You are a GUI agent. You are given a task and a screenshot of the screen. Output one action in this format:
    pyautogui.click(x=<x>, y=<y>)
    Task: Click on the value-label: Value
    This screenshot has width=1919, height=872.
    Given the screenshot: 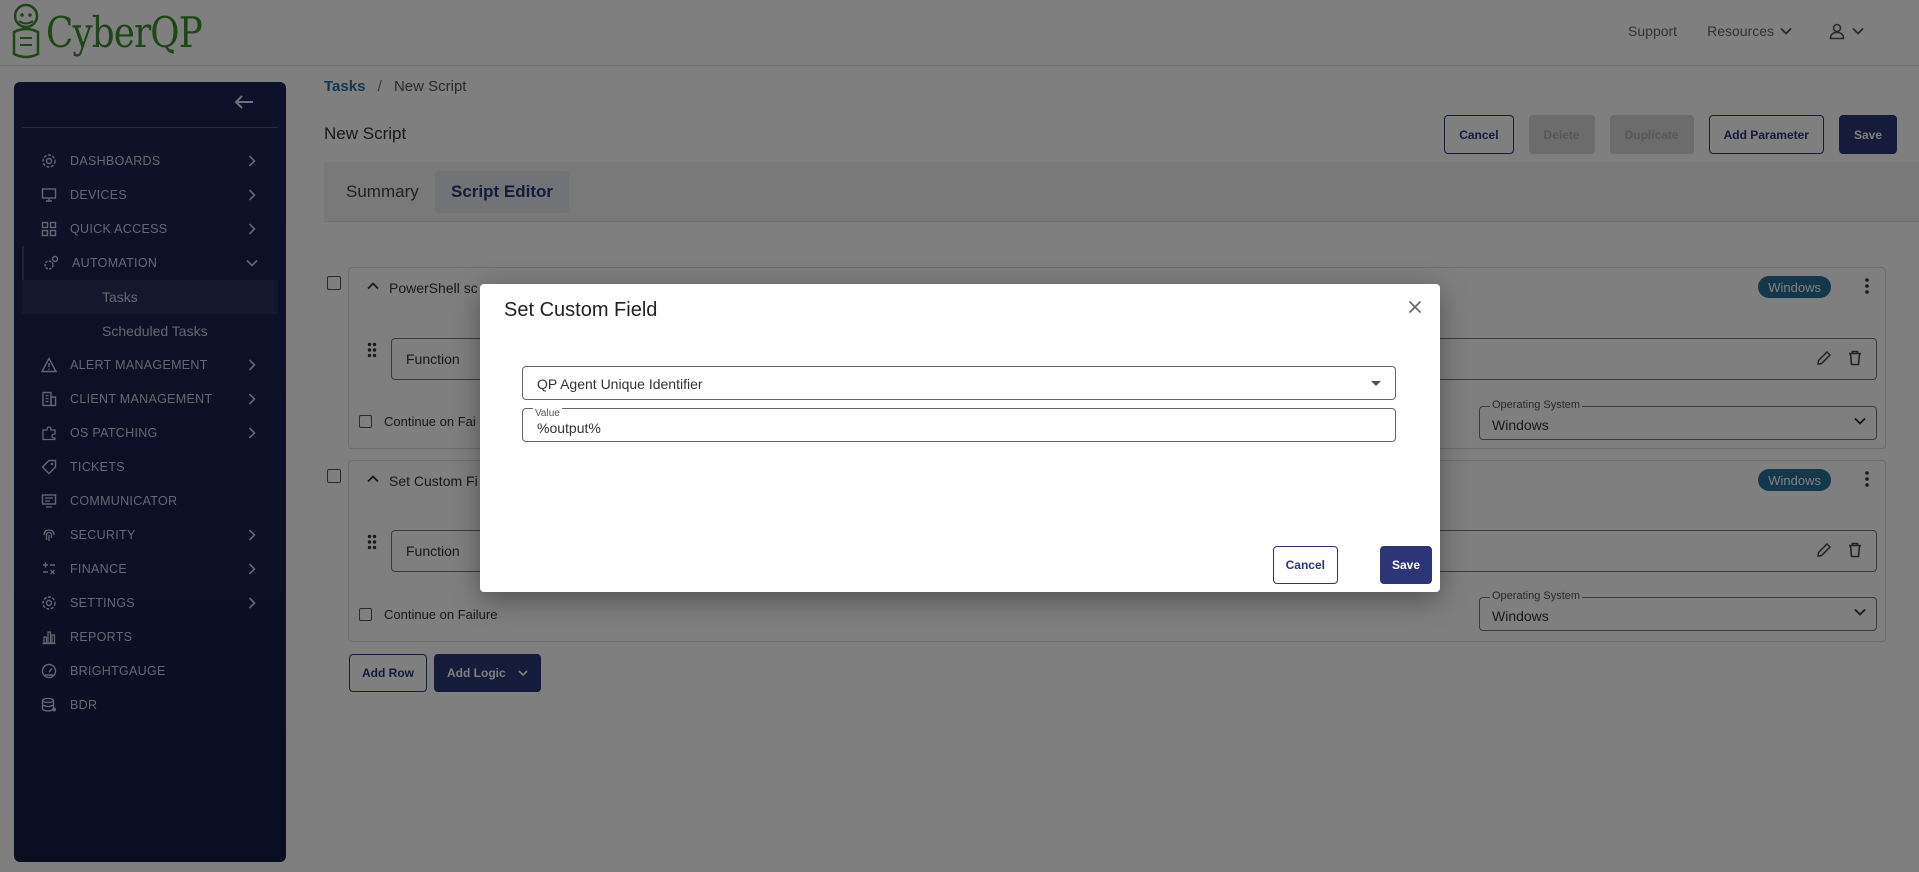 What is the action you would take?
    pyautogui.click(x=547, y=413)
    